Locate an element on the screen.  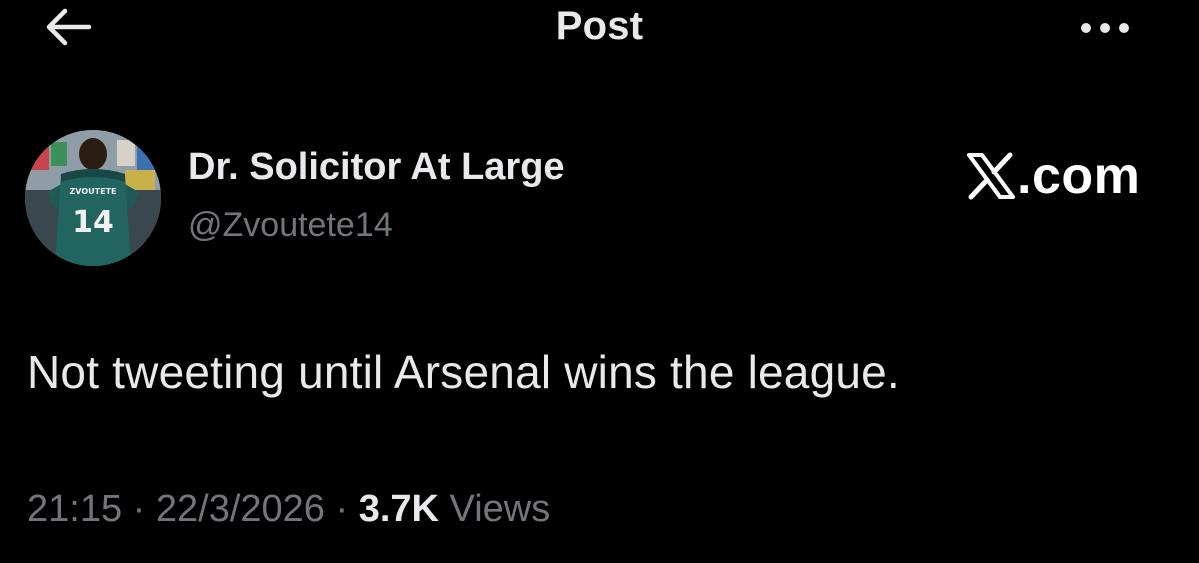
avatar: ZVOUTETE 14 is located at coordinates (93, 198).